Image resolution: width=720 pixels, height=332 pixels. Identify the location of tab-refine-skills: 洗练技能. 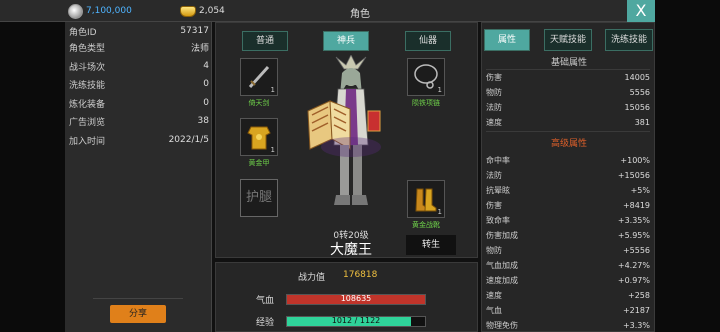
(629, 40).